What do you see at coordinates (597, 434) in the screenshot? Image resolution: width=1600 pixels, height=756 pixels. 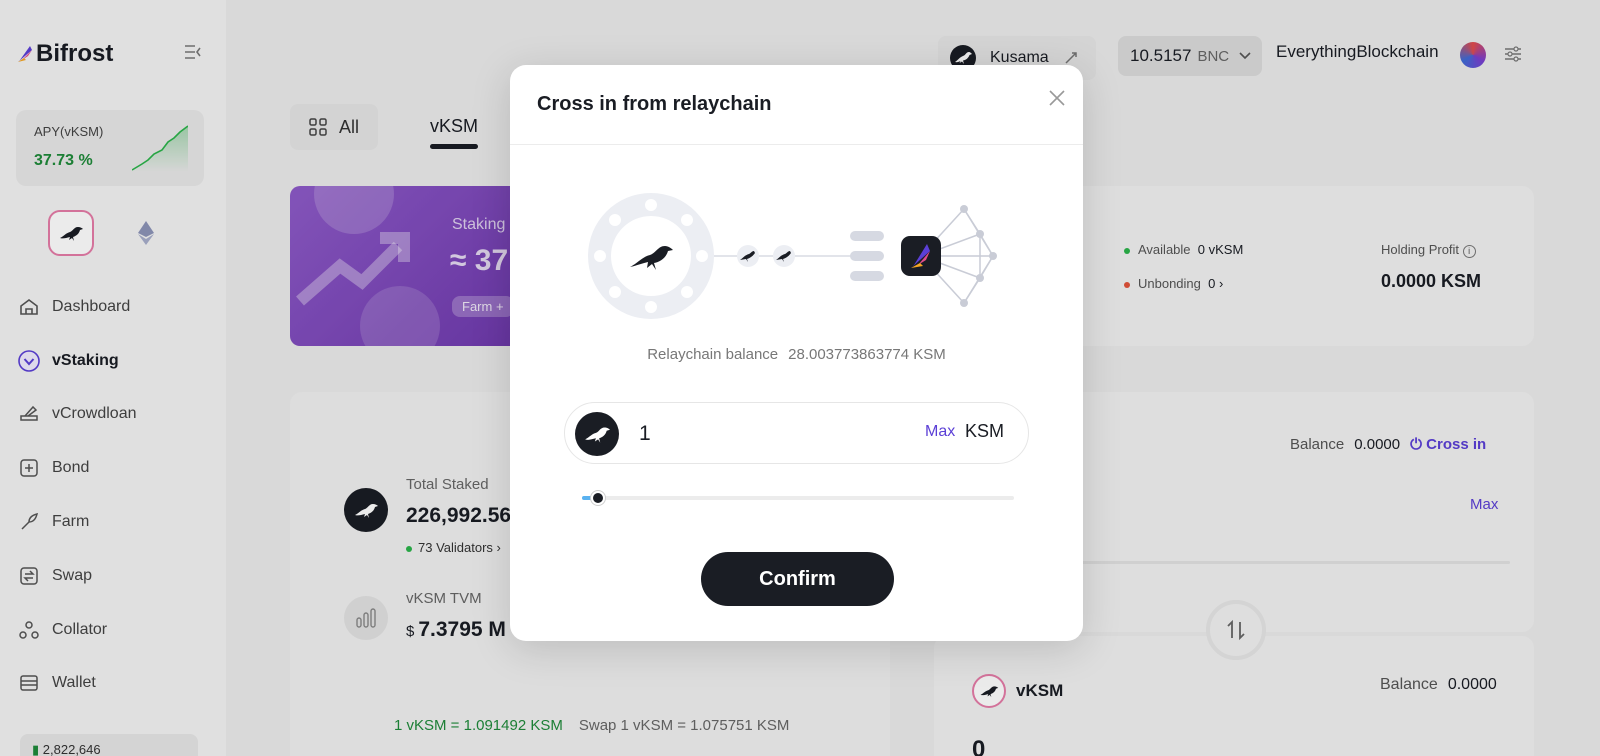 I see `ksm-token-icon` at bounding box center [597, 434].